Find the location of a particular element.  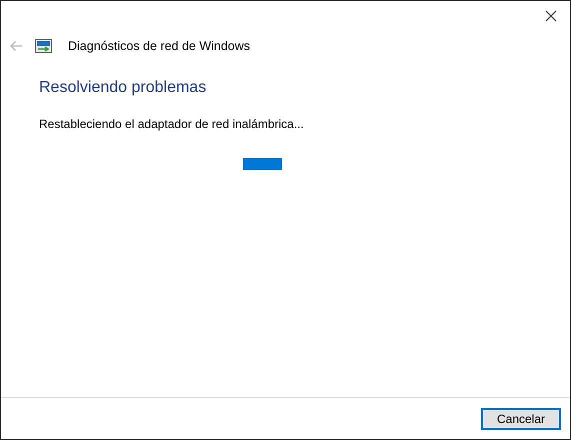

progress-indicator is located at coordinates (262, 164).